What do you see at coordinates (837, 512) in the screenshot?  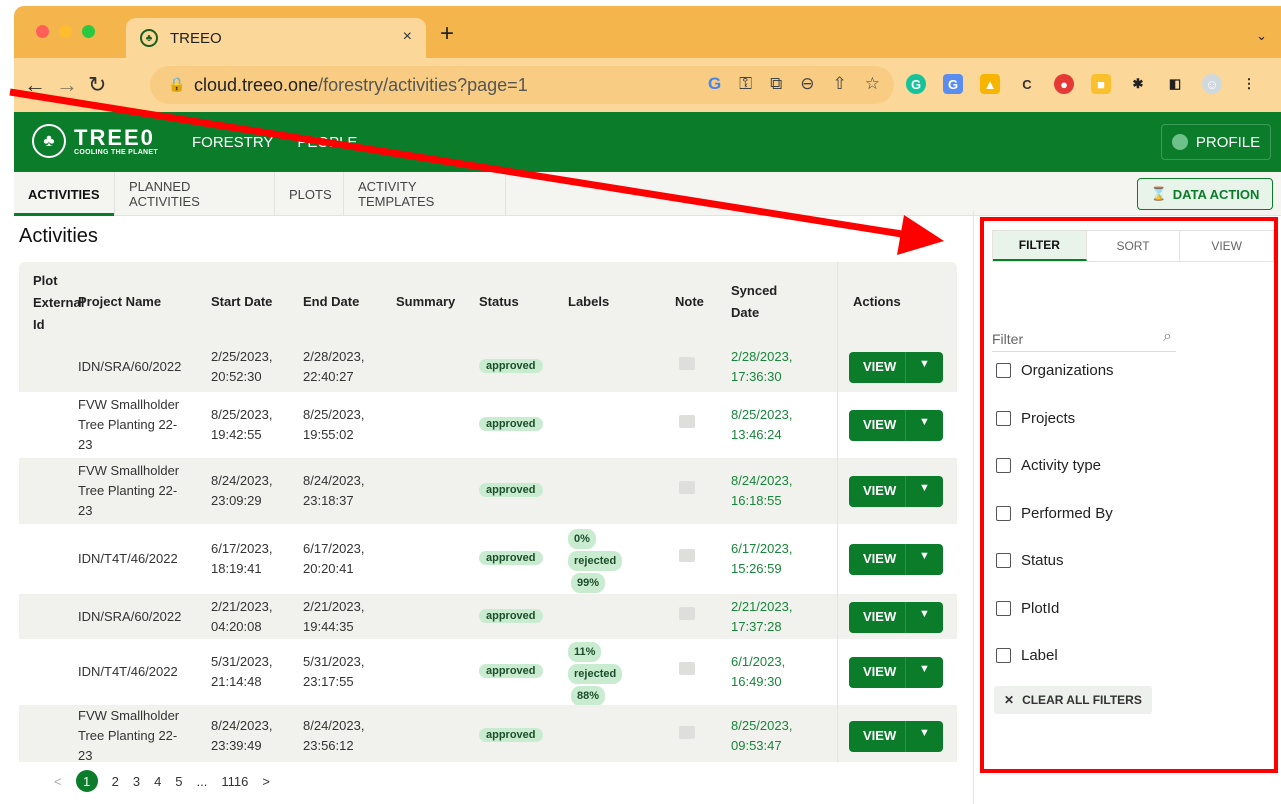 I see `actions-column-divider` at bounding box center [837, 512].